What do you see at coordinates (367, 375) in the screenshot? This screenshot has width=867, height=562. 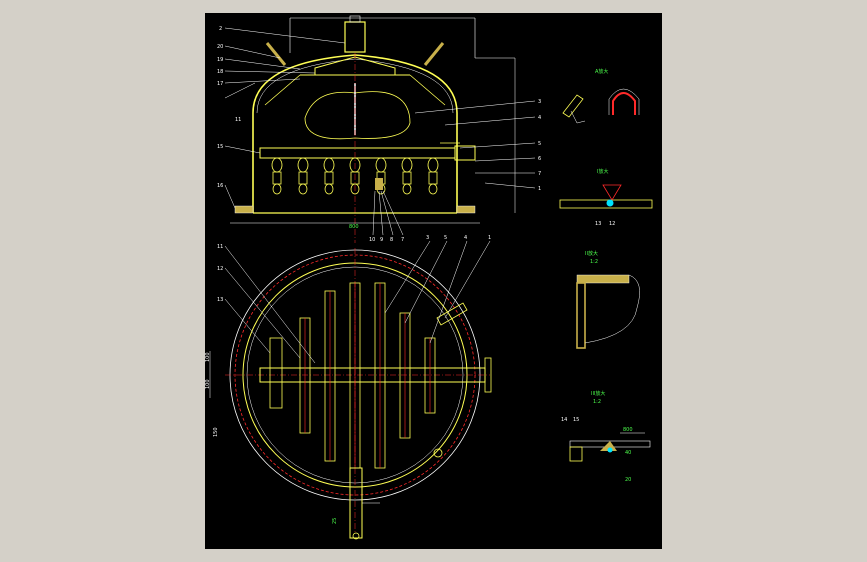 I see `plan-laterals` at bounding box center [367, 375].